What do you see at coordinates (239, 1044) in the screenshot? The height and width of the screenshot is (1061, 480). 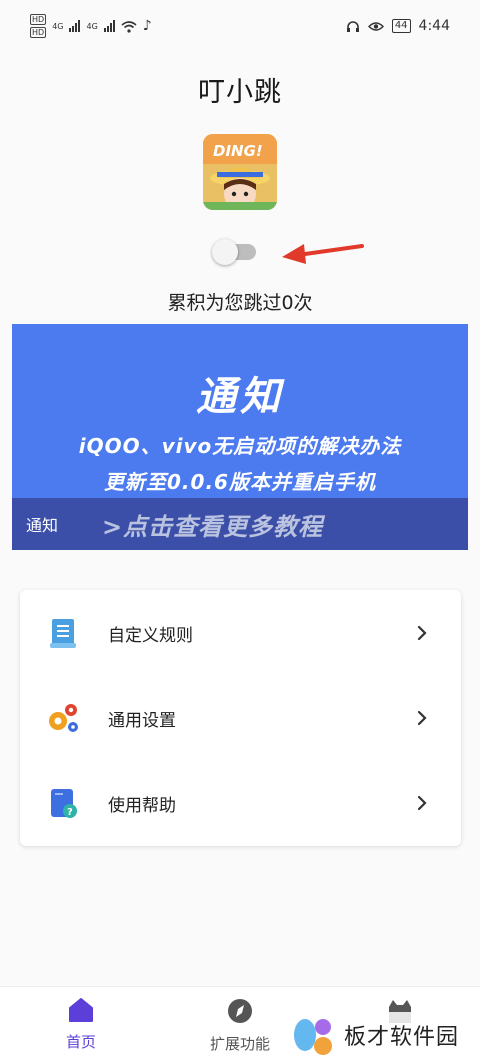 I see `nav-label-extensions: 扩展功能` at bounding box center [239, 1044].